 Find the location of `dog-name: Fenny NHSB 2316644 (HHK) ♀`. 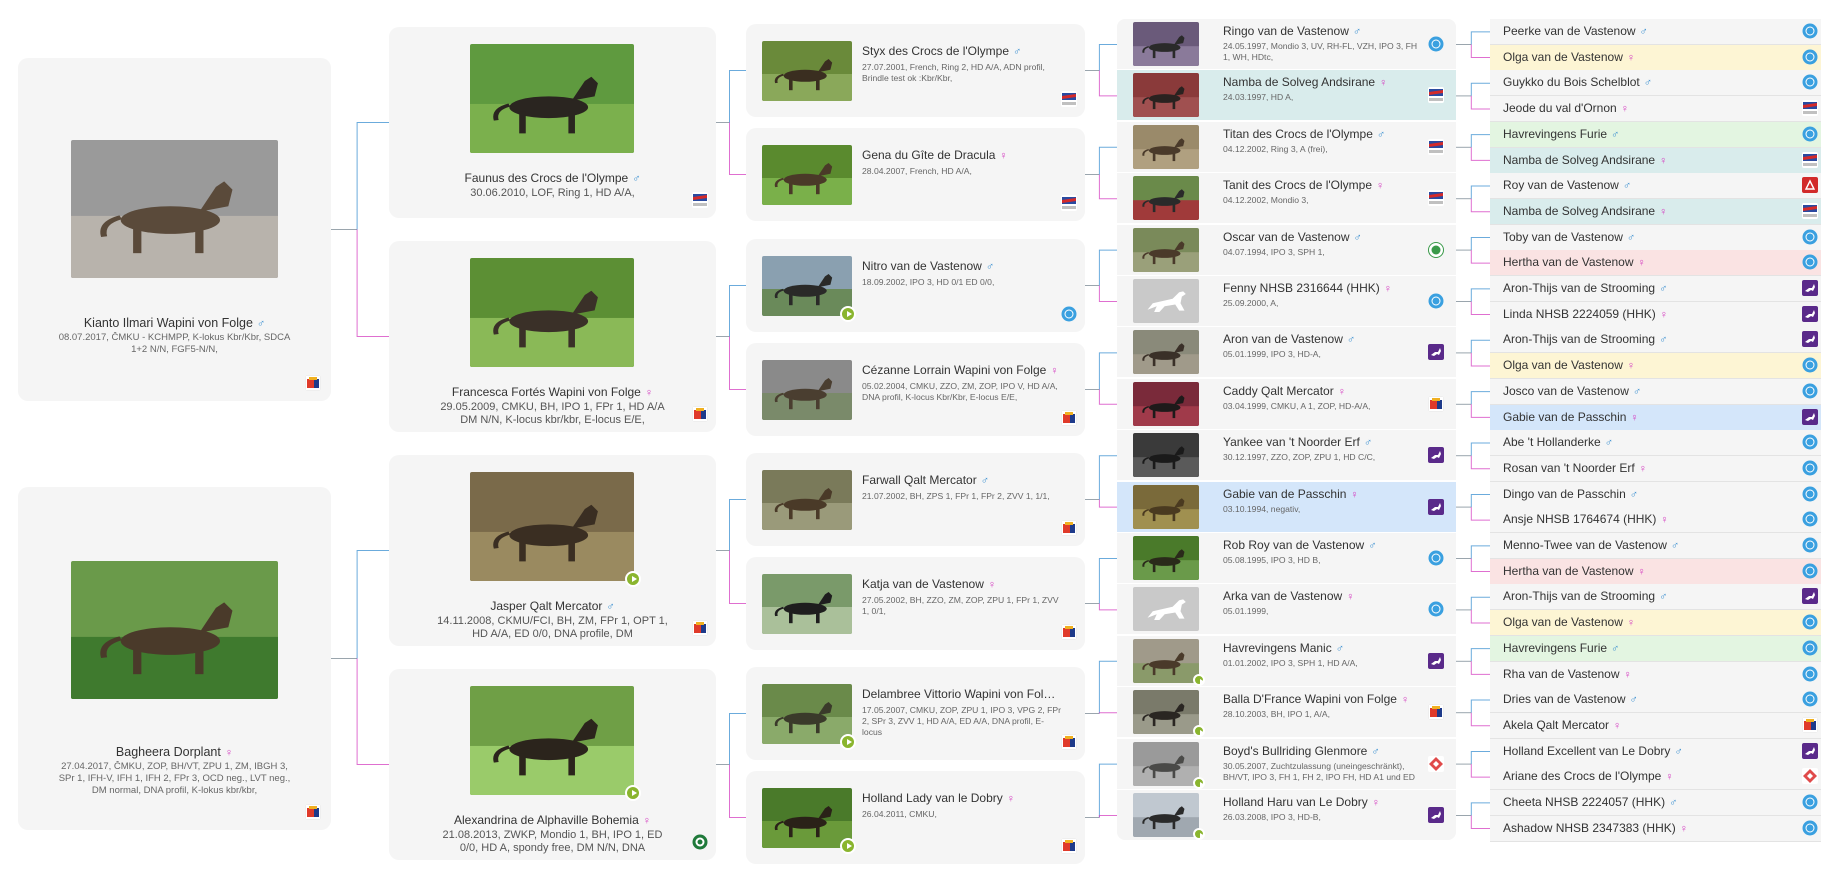

dog-name: Fenny NHSB 2316644 (HHK) ♀ is located at coordinates (1323, 288).